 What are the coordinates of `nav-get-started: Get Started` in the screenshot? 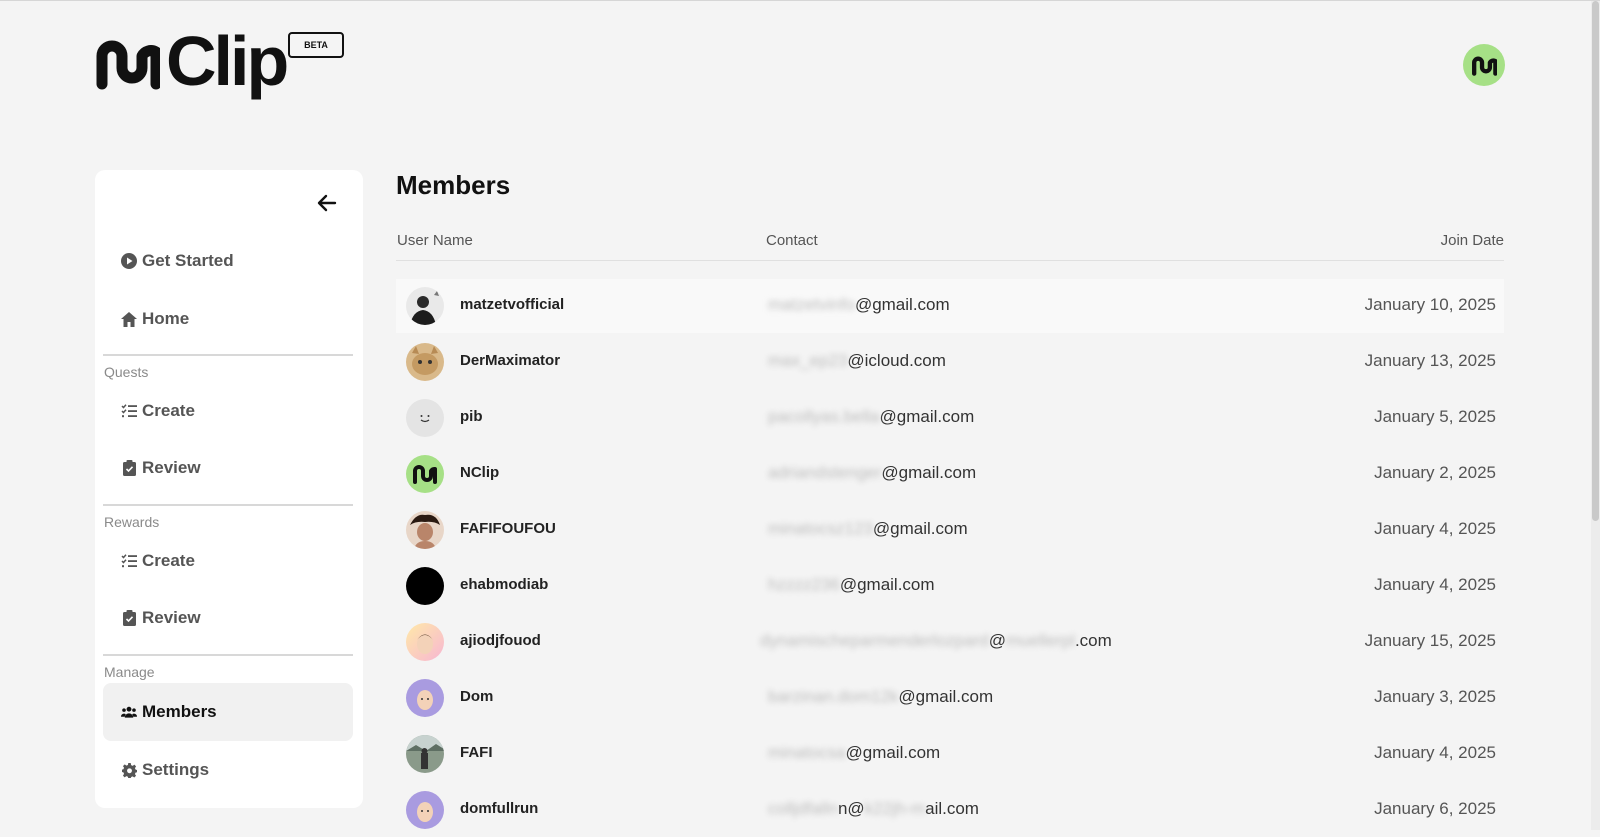 It's located at (228, 261).